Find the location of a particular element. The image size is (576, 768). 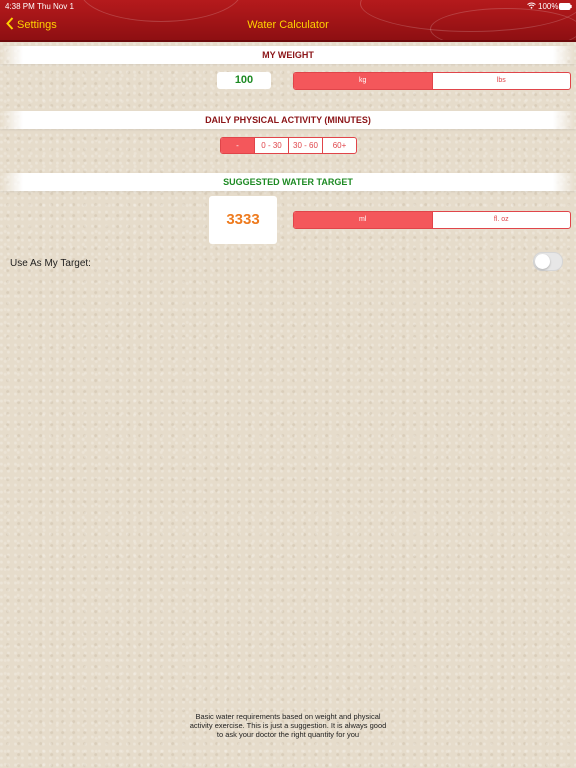

target-unit-ml: ml is located at coordinates (363, 220).